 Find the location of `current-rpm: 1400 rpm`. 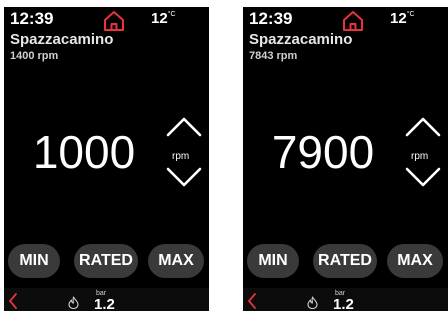

current-rpm: 1400 rpm is located at coordinates (34, 56).